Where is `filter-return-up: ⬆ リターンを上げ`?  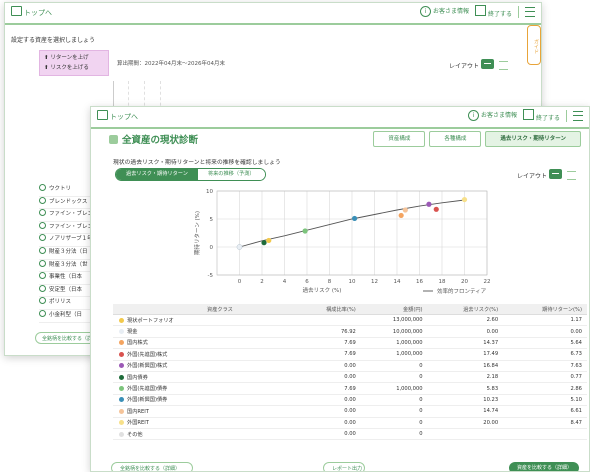
filter-return-up: ⬆ リターンを上げ is located at coordinates (74, 58).